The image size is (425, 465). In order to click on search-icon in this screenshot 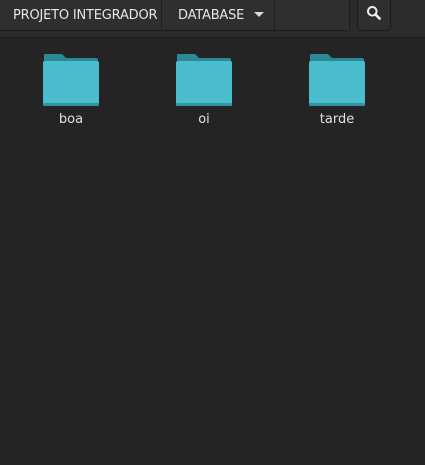, I will do `click(374, 15)`.